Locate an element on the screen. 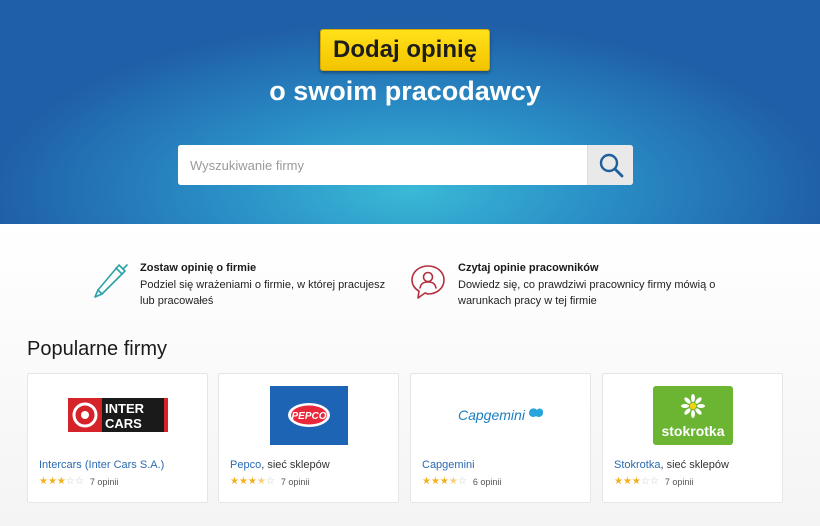  intercars-logo: INTER CARS is located at coordinates (117, 415).